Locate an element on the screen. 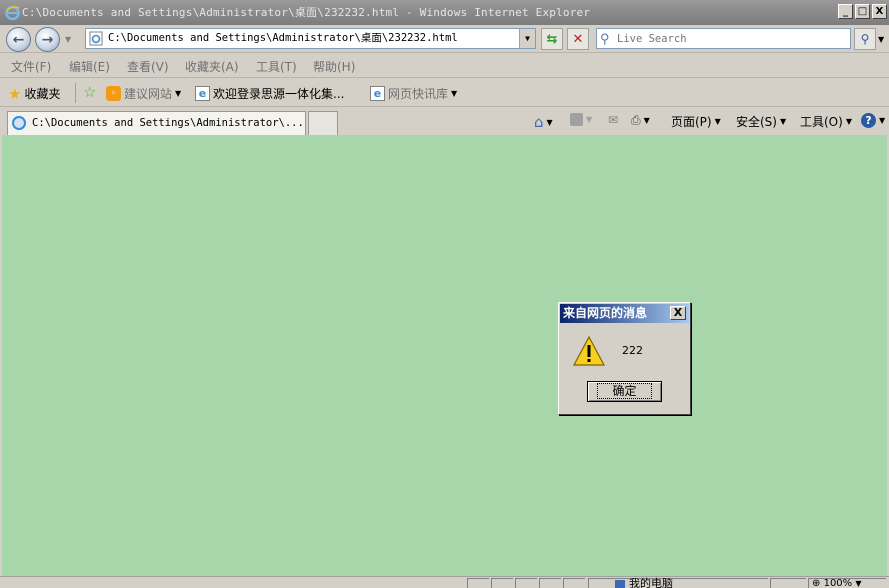  ok-button: 确定 is located at coordinates (624, 391).